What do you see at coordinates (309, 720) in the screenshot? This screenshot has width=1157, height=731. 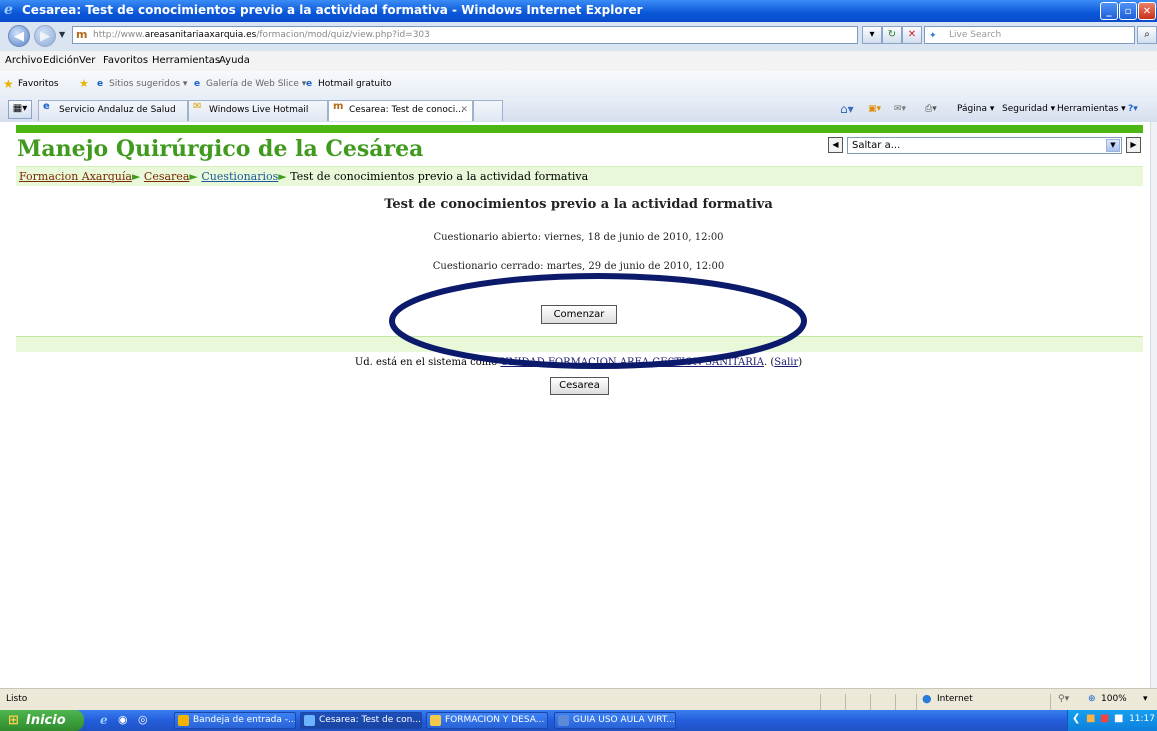 I see `ie-app-icon` at bounding box center [309, 720].